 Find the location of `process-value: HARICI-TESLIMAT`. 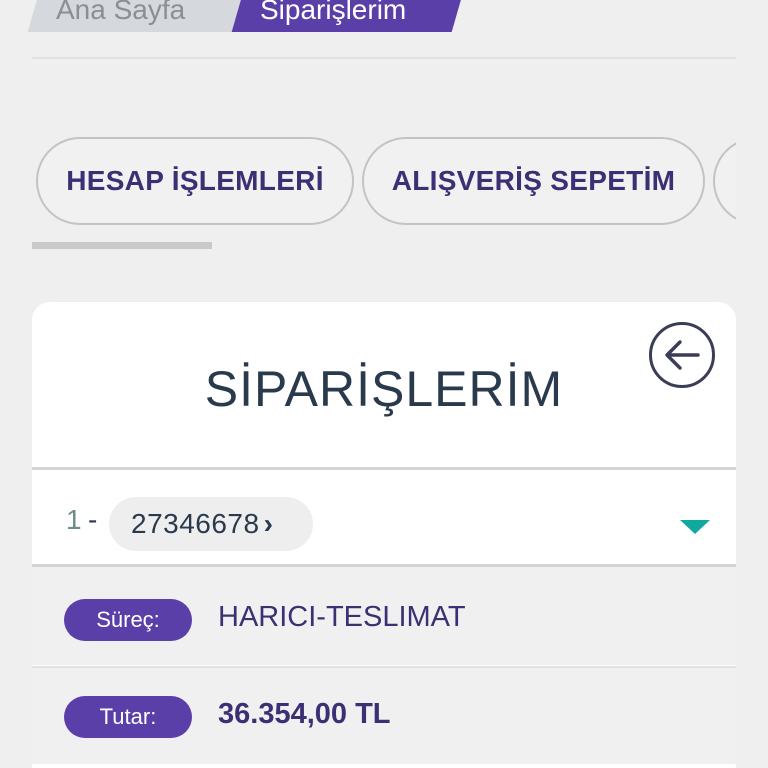

process-value: HARICI-TESLIMAT is located at coordinates (342, 617).